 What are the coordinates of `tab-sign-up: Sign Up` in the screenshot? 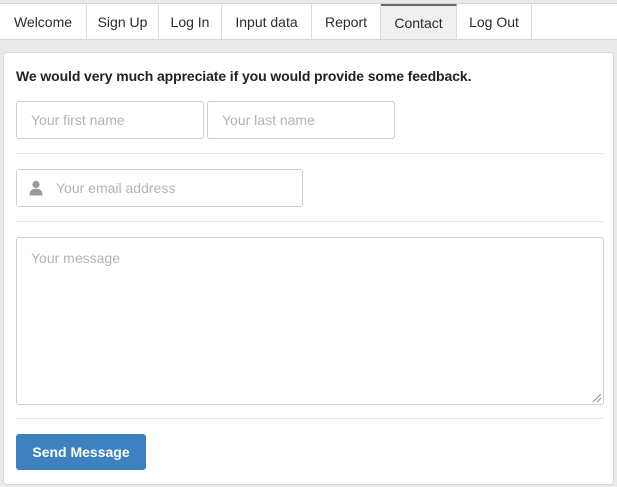 It's located at (123, 21).